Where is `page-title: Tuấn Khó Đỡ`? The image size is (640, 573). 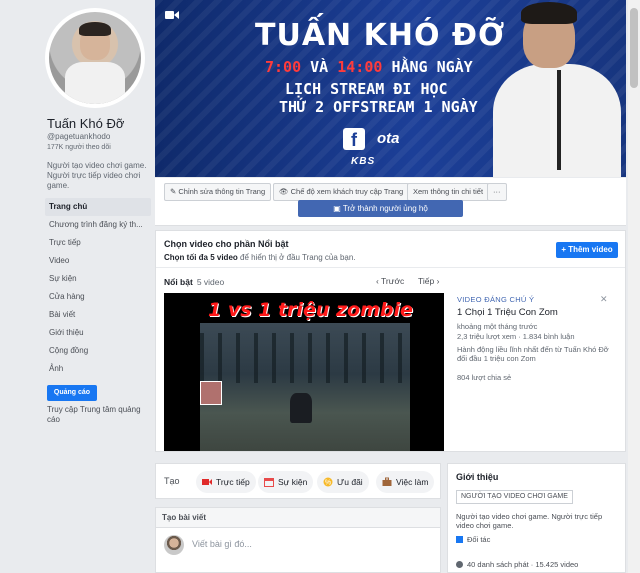 page-title: Tuấn Khó Đỡ is located at coordinates (86, 123).